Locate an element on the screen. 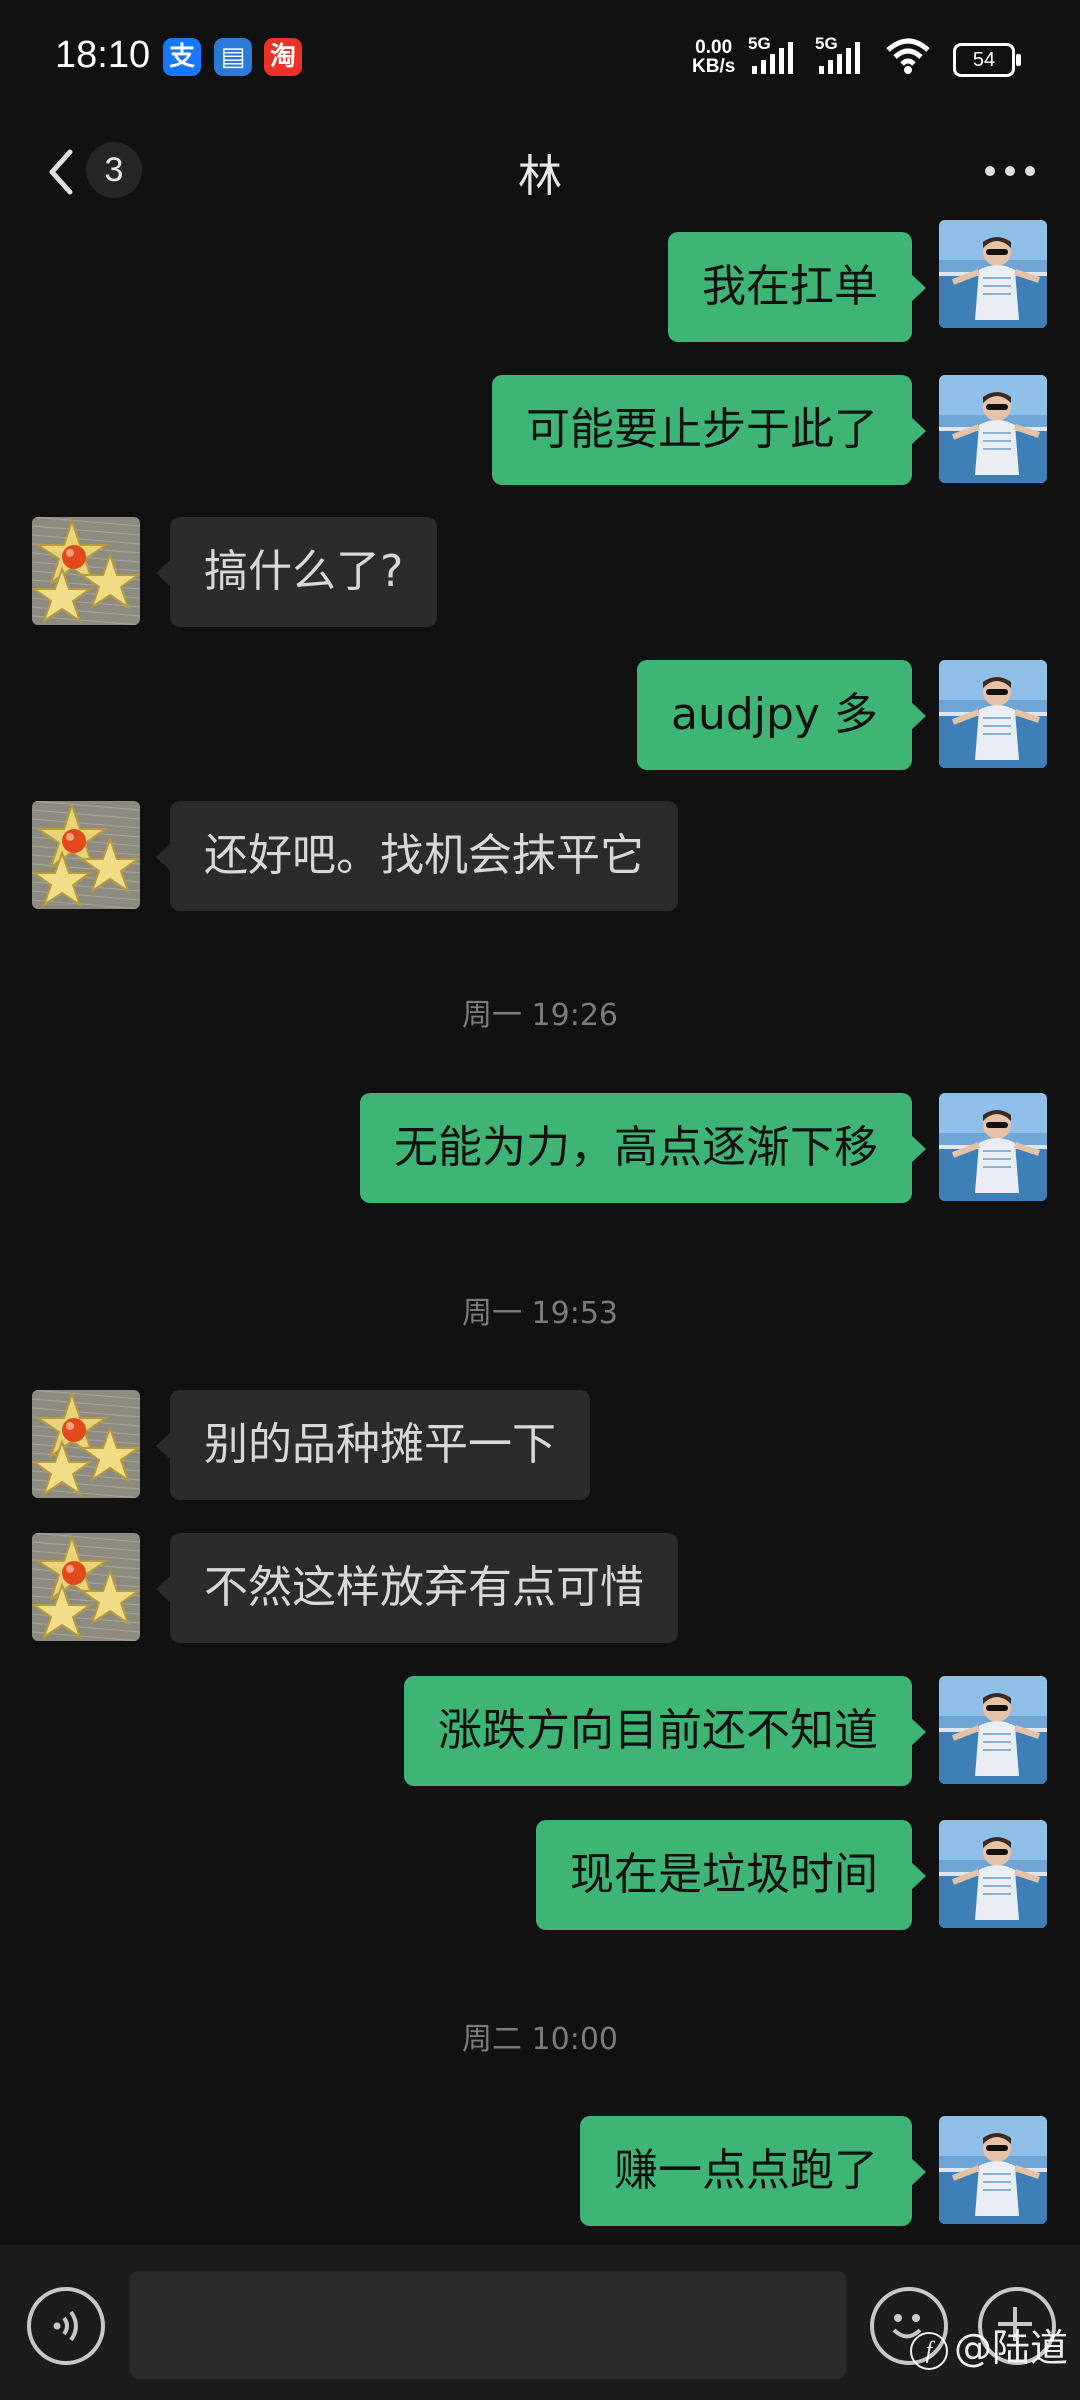 This screenshot has height=2400, width=1080. net-speed-value: 0.00 is located at coordinates (714, 47).